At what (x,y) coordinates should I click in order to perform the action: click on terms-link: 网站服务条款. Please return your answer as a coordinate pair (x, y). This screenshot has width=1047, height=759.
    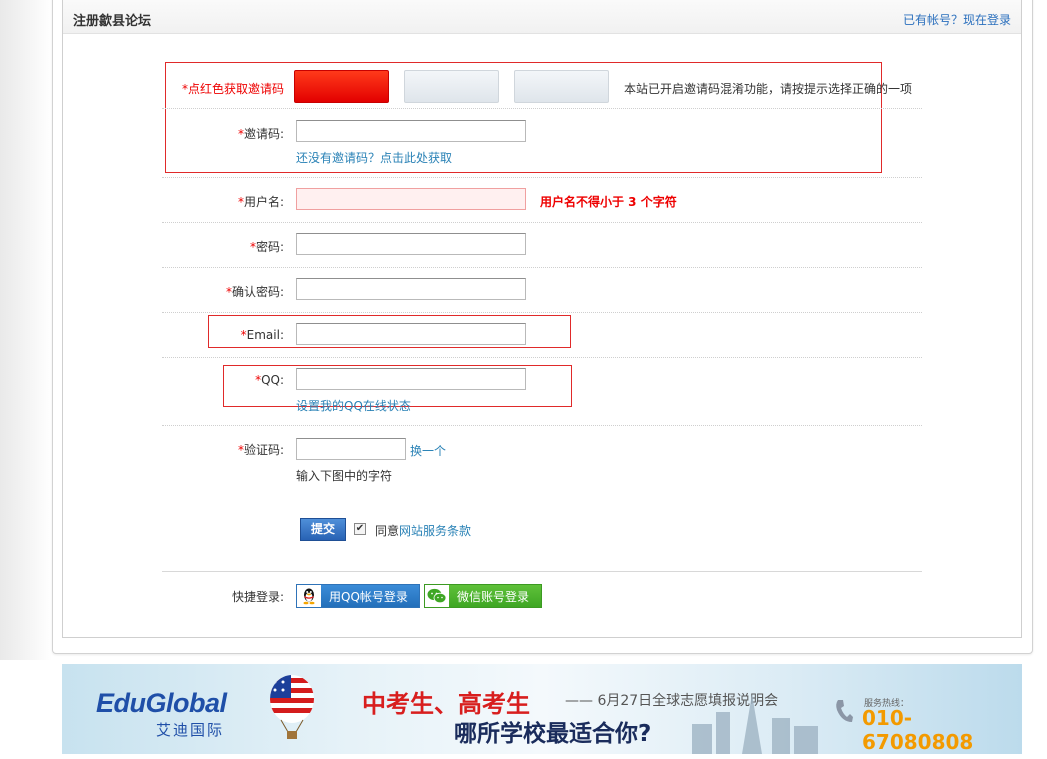
    Looking at the image, I should click on (435, 531).